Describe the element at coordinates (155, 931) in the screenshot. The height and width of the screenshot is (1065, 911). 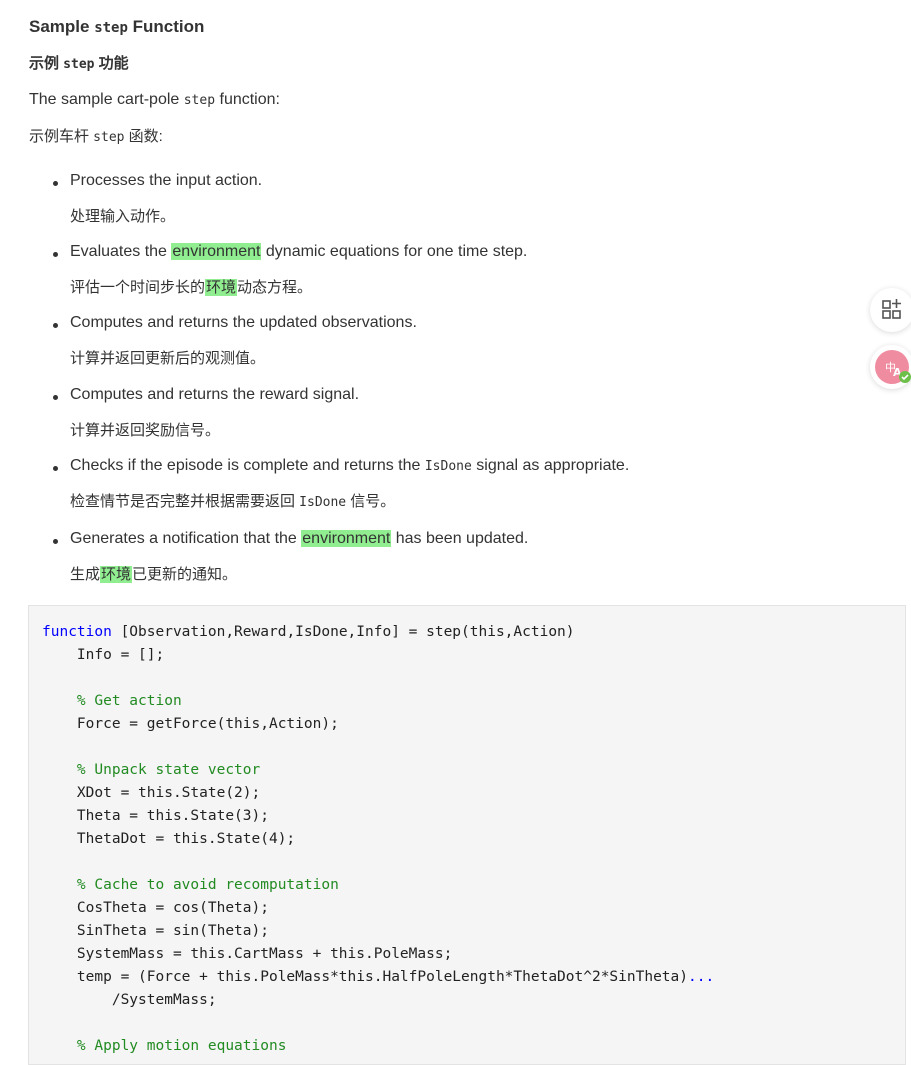
I see `code-line: SinTheta = sin(Theta);` at that location.